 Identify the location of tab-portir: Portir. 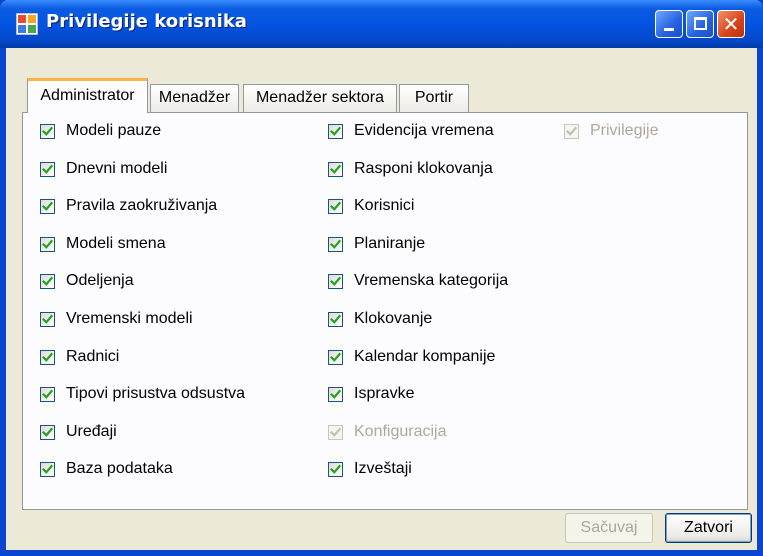
(434, 98).